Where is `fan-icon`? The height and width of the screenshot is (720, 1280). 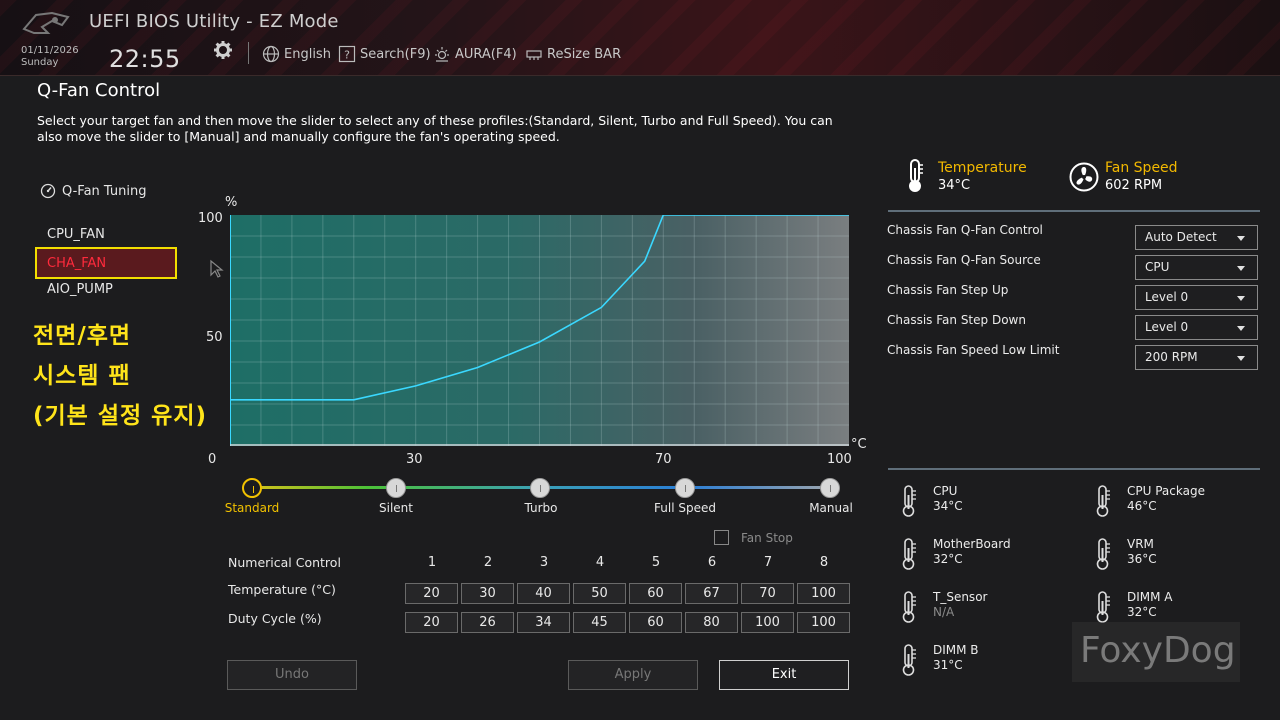
fan-icon is located at coordinates (1084, 177).